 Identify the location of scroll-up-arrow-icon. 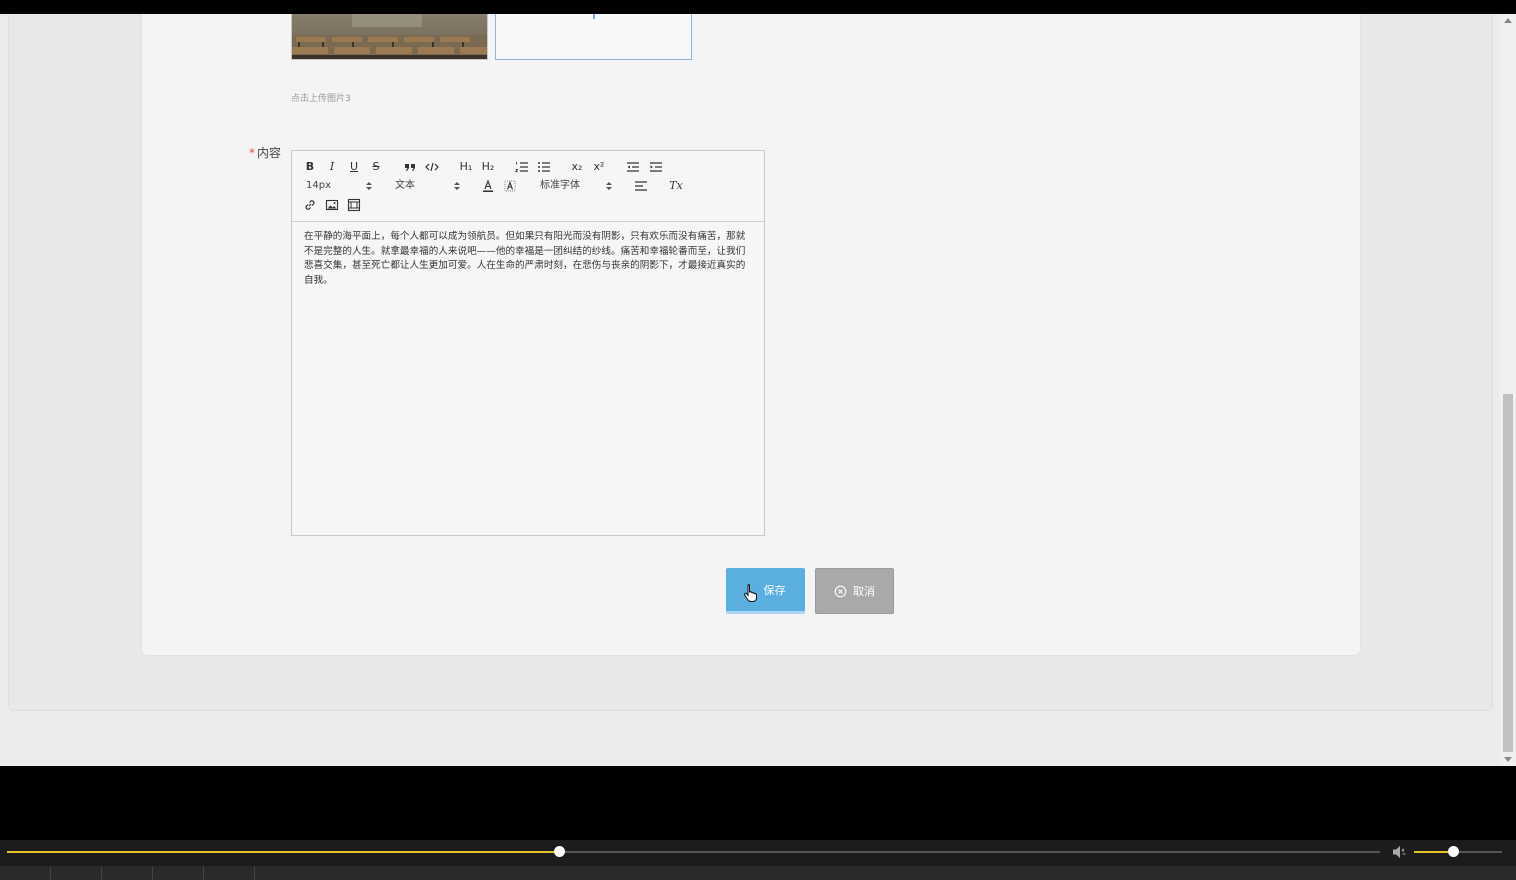
(1508, 20).